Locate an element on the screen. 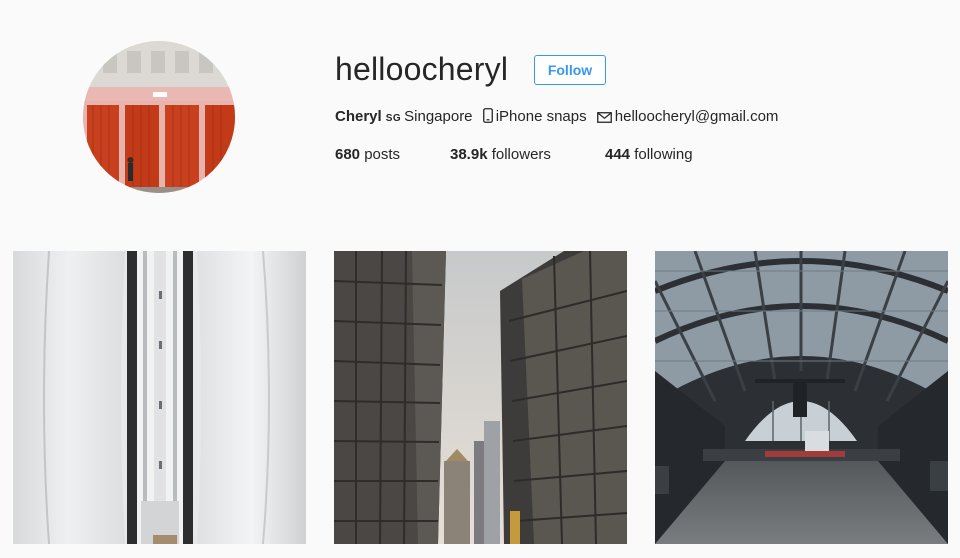 The image size is (960, 558). phone-icon is located at coordinates (487, 118).